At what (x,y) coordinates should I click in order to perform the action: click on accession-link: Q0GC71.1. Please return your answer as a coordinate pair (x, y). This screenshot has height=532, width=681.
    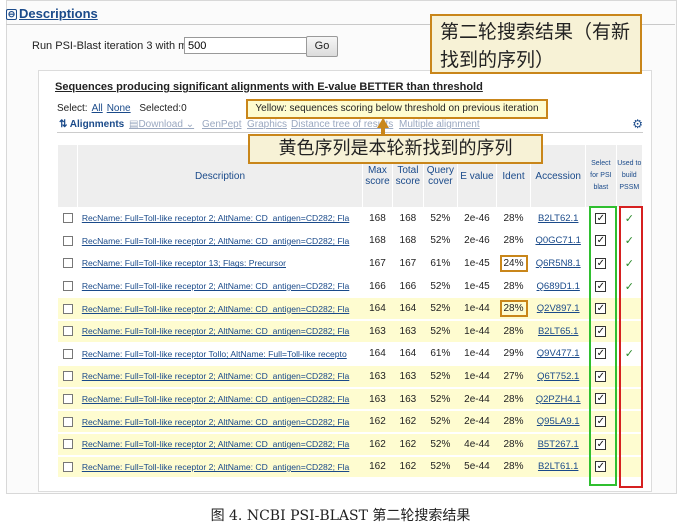
    Looking at the image, I should click on (558, 241).